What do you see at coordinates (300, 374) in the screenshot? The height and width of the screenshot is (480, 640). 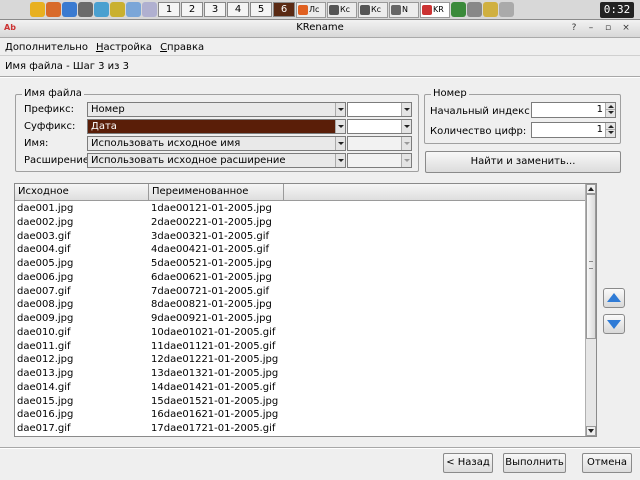 I see `table-row: dae013.jpg 13dae01321-01-2005.jpg` at bounding box center [300, 374].